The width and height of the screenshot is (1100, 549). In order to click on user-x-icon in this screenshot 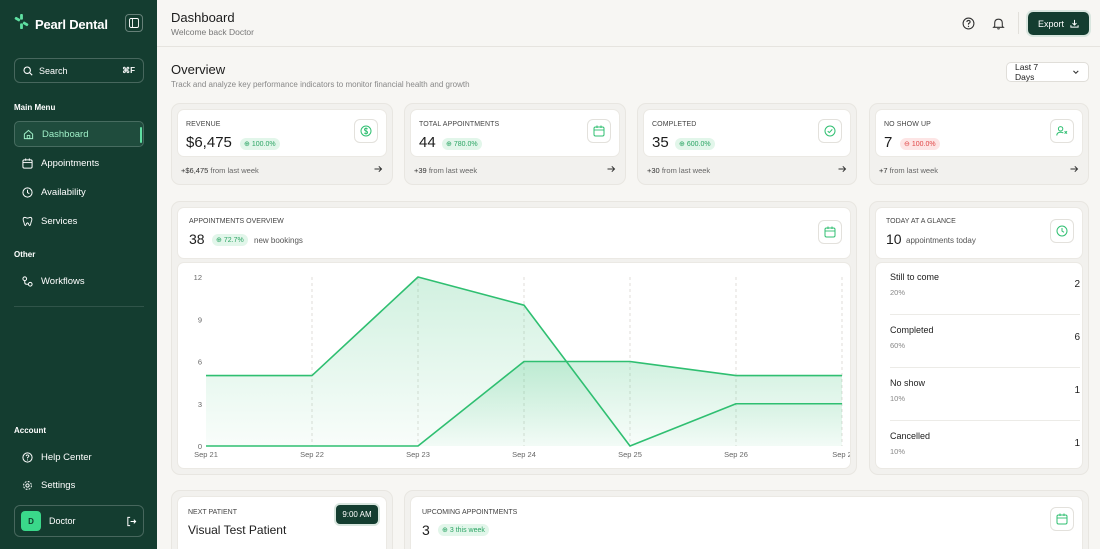, I will do `click(1062, 131)`.